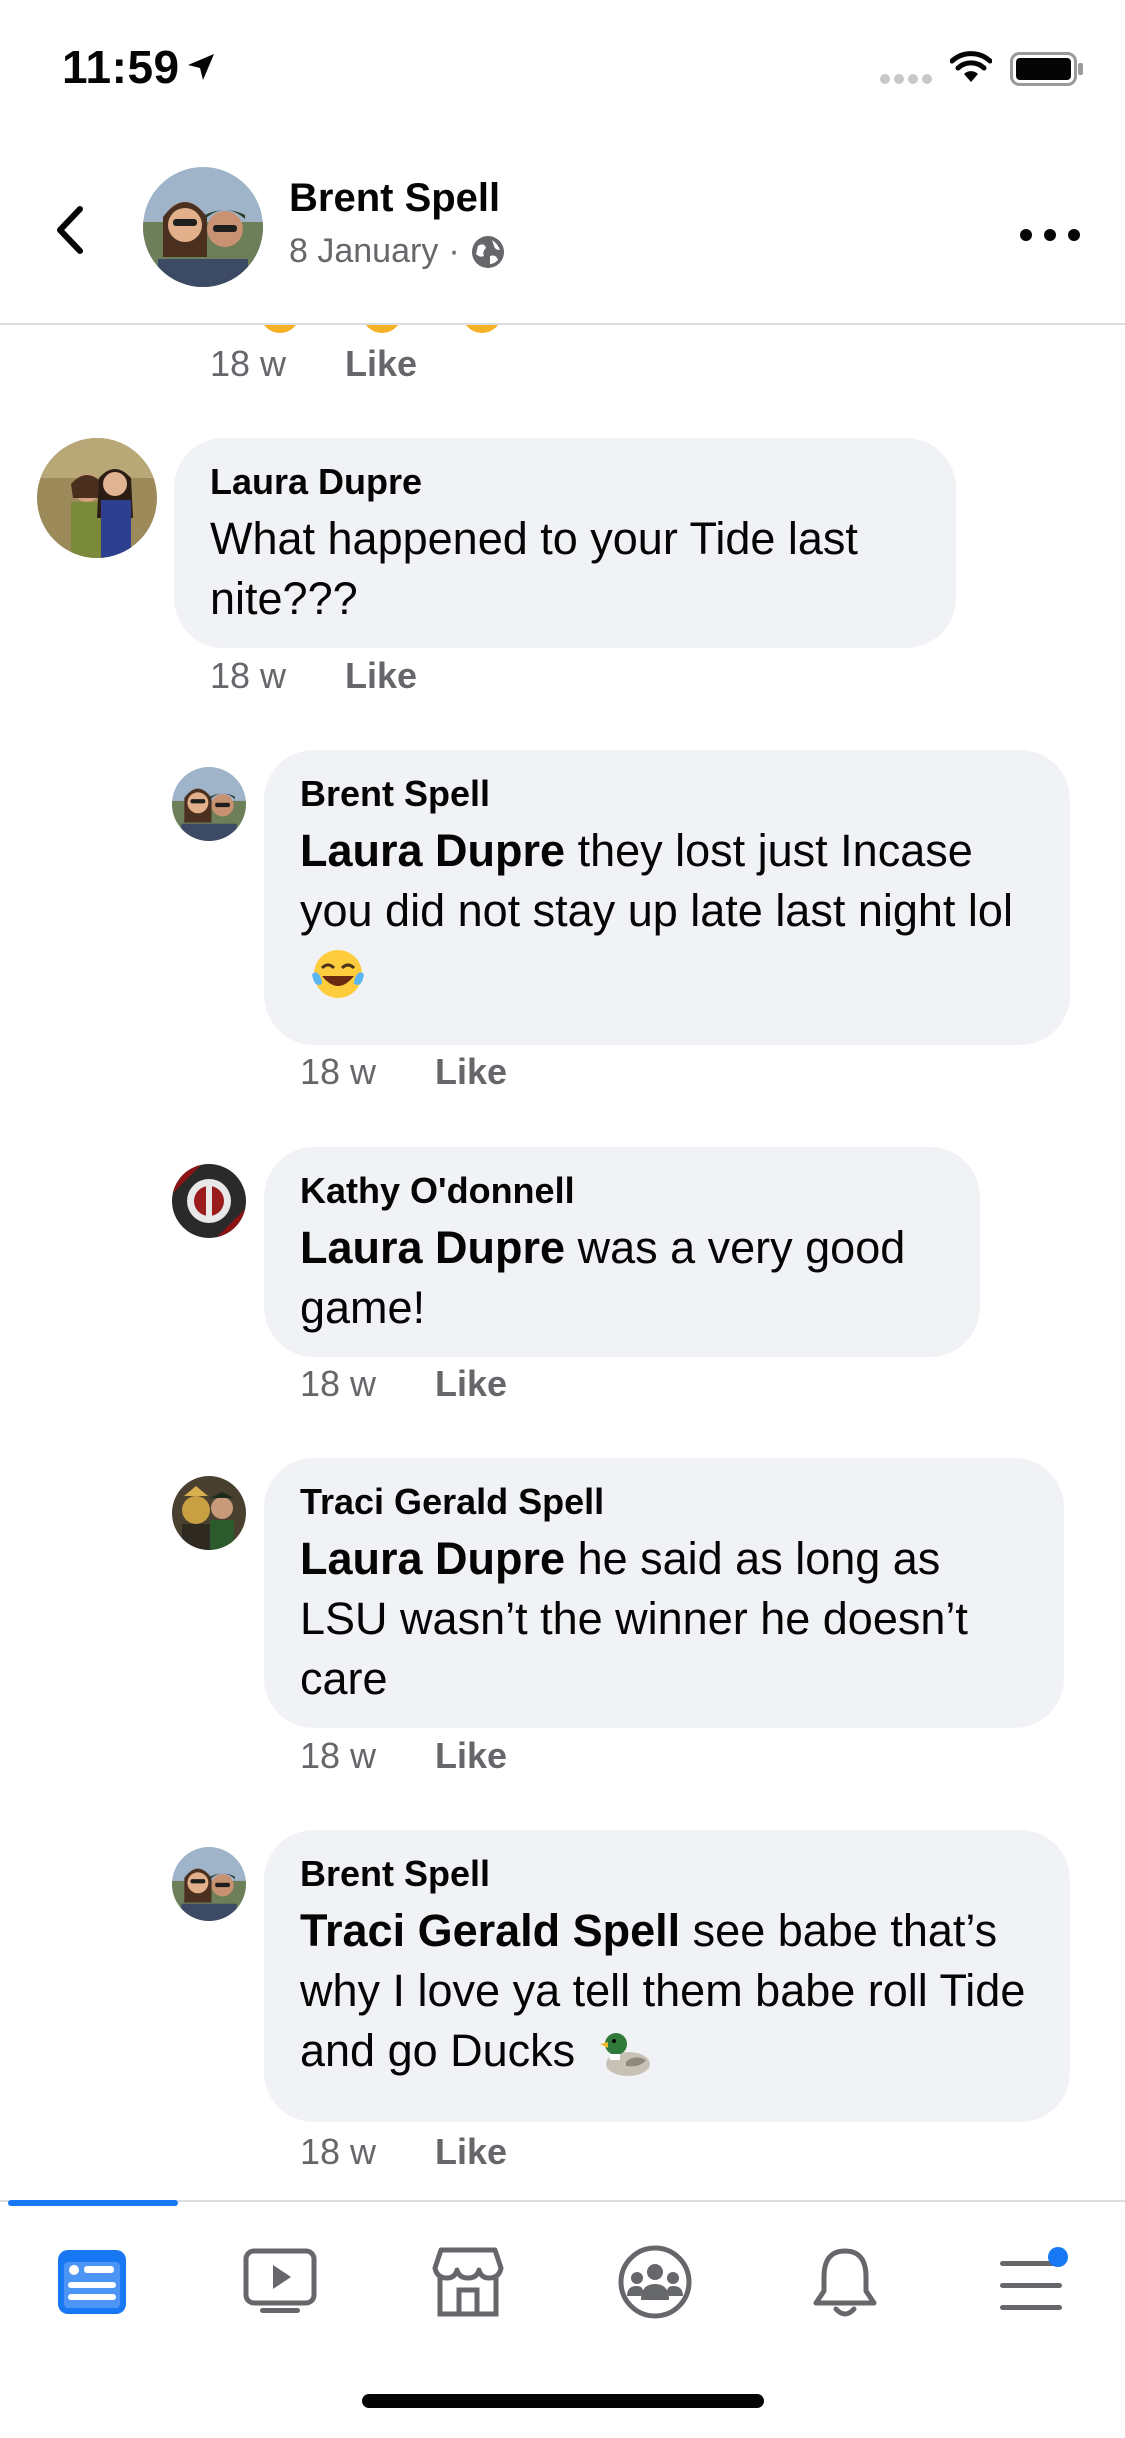 This screenshot has height=2438, width=1125. What do you see at coordinates (1058, 2257) in the screenshot?
I see `notification-dot-icon` at bounding box center [1058, 2257].